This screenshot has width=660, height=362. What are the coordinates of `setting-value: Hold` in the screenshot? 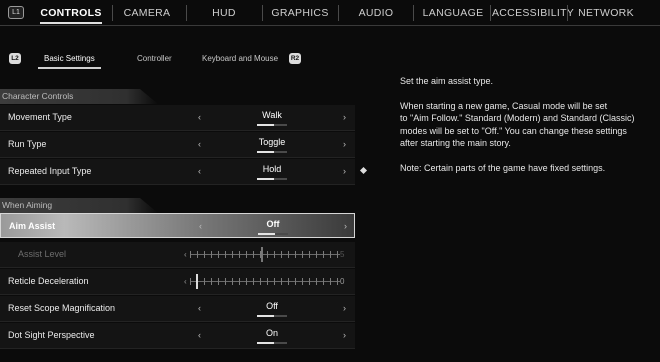 It's located at (272, 169).